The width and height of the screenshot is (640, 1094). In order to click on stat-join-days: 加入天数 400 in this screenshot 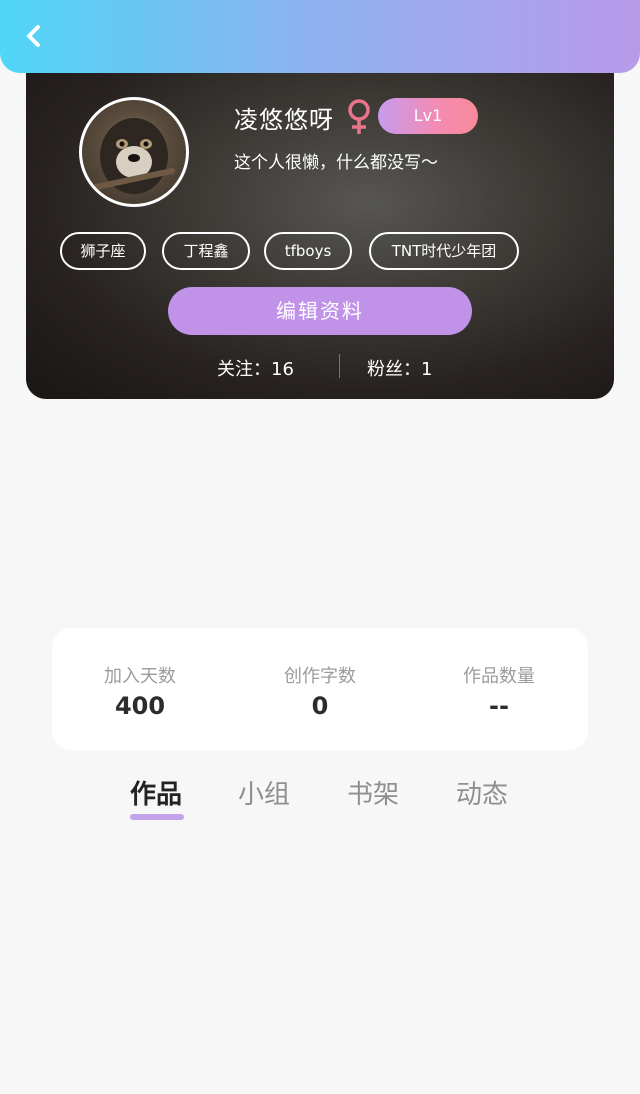, I will do `click(140, 691)`.